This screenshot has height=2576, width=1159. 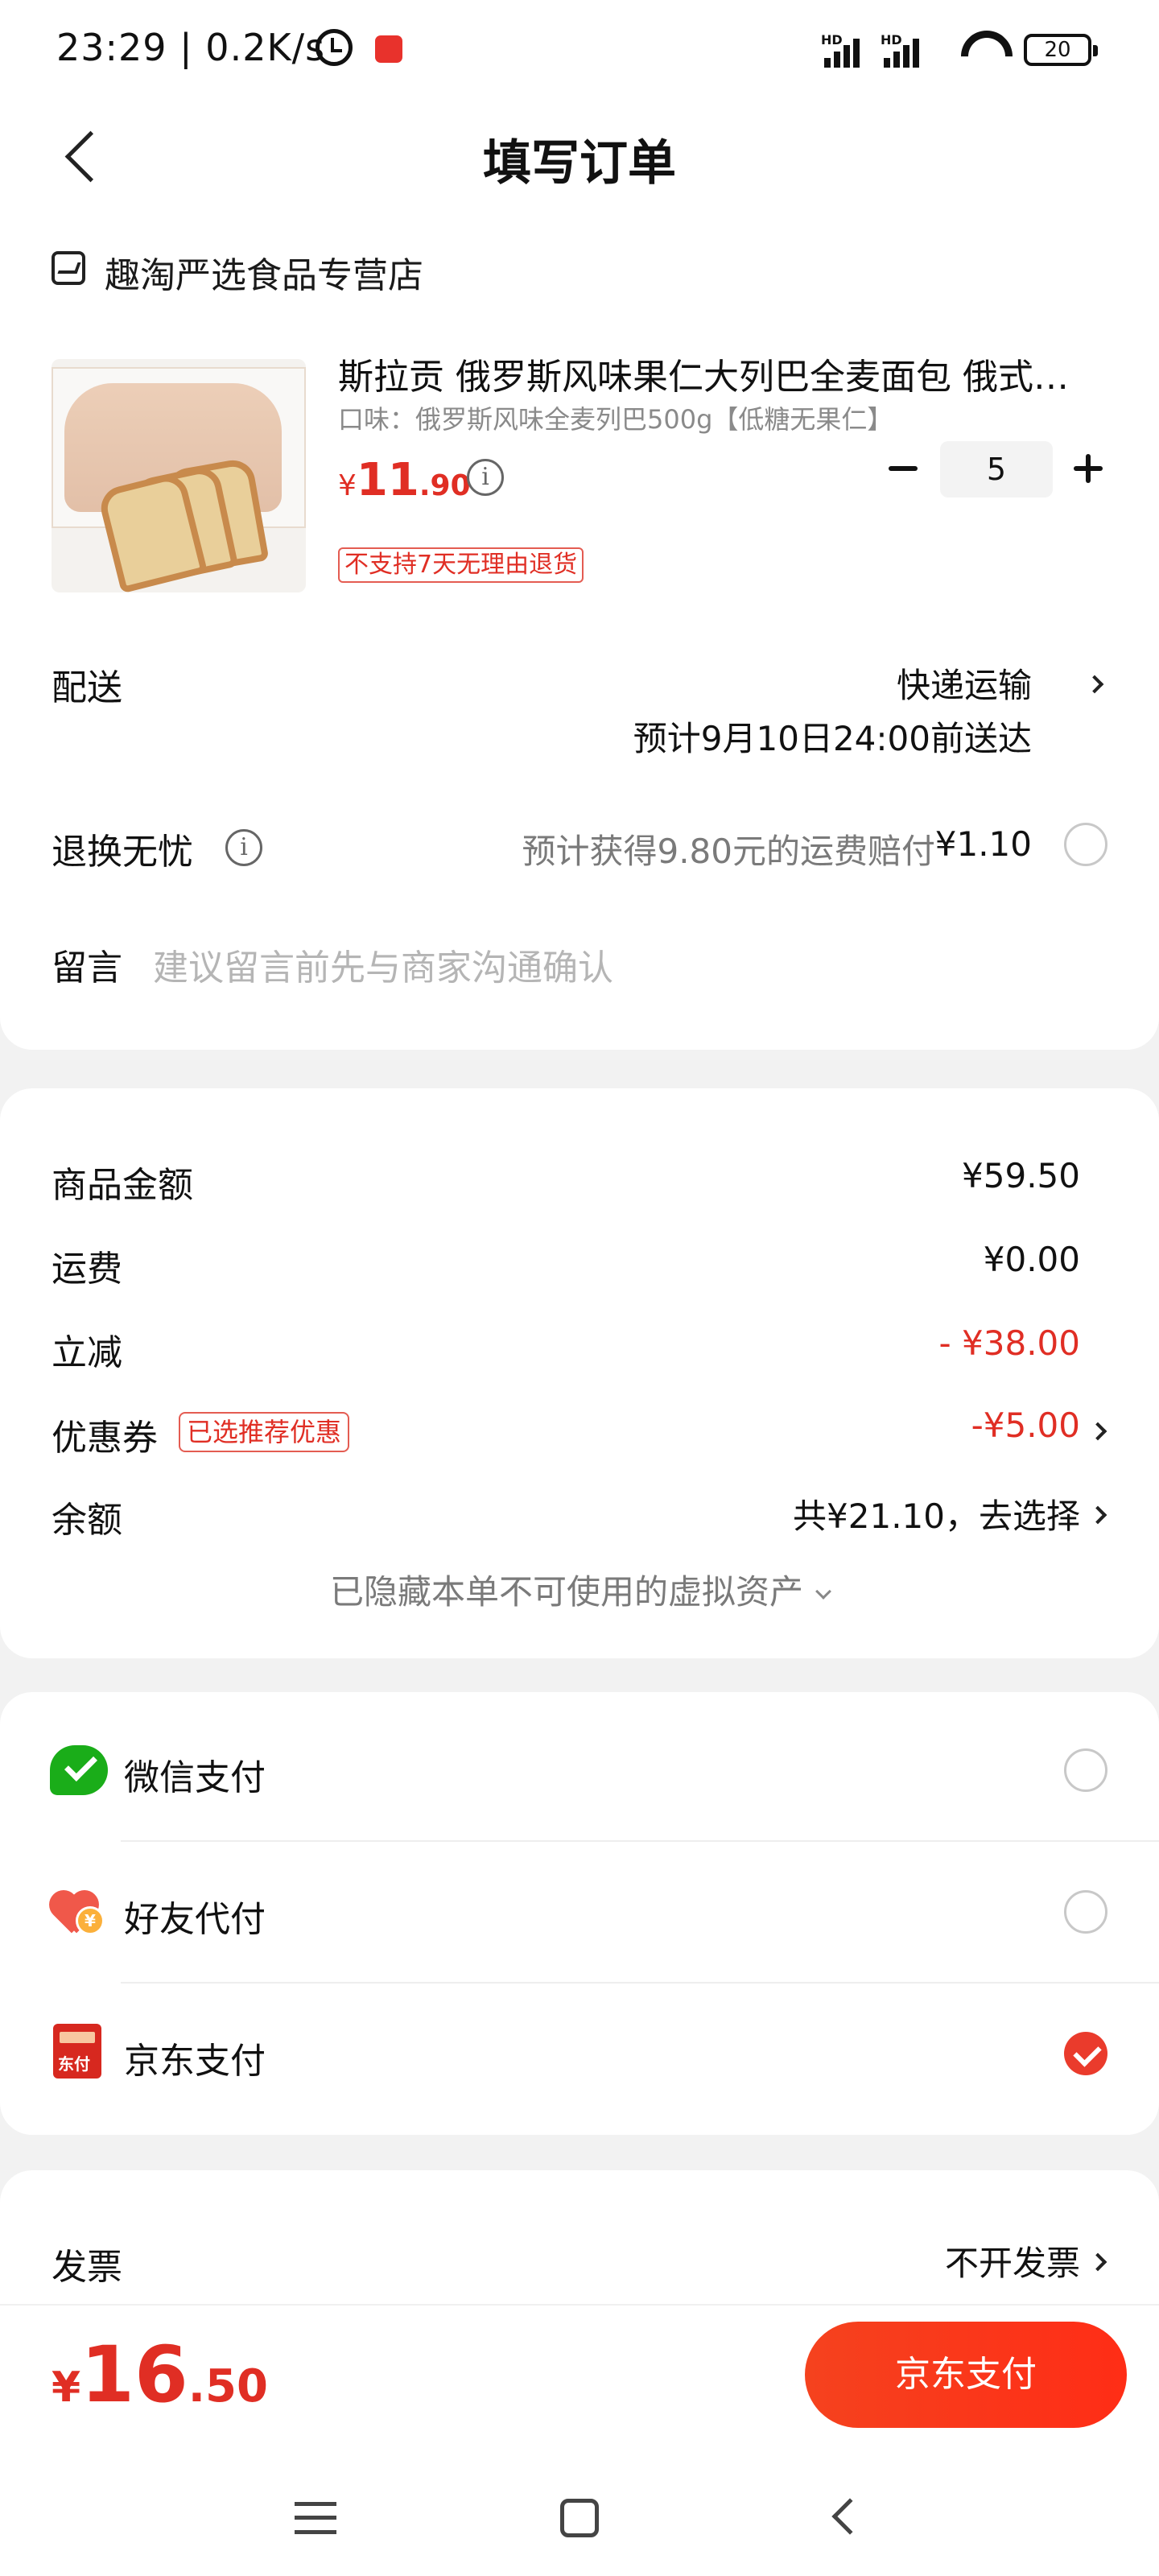 I want to click on return-insurance-note: 预计获得9.80元的运费赔付, so click(x=728, y=851).